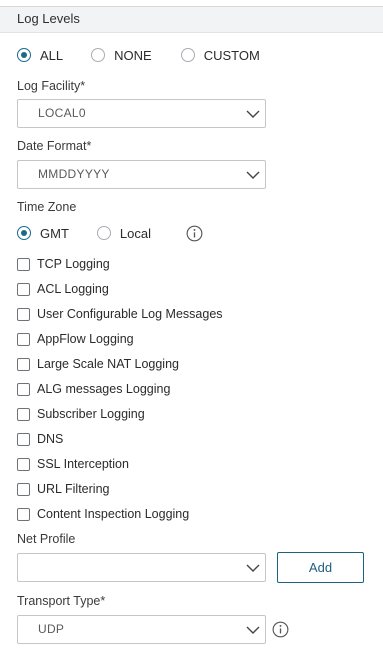 The image size is (383, 652). I want to click on checkbox-appflow-logging: AppFlow Logging, so click(75, 339).